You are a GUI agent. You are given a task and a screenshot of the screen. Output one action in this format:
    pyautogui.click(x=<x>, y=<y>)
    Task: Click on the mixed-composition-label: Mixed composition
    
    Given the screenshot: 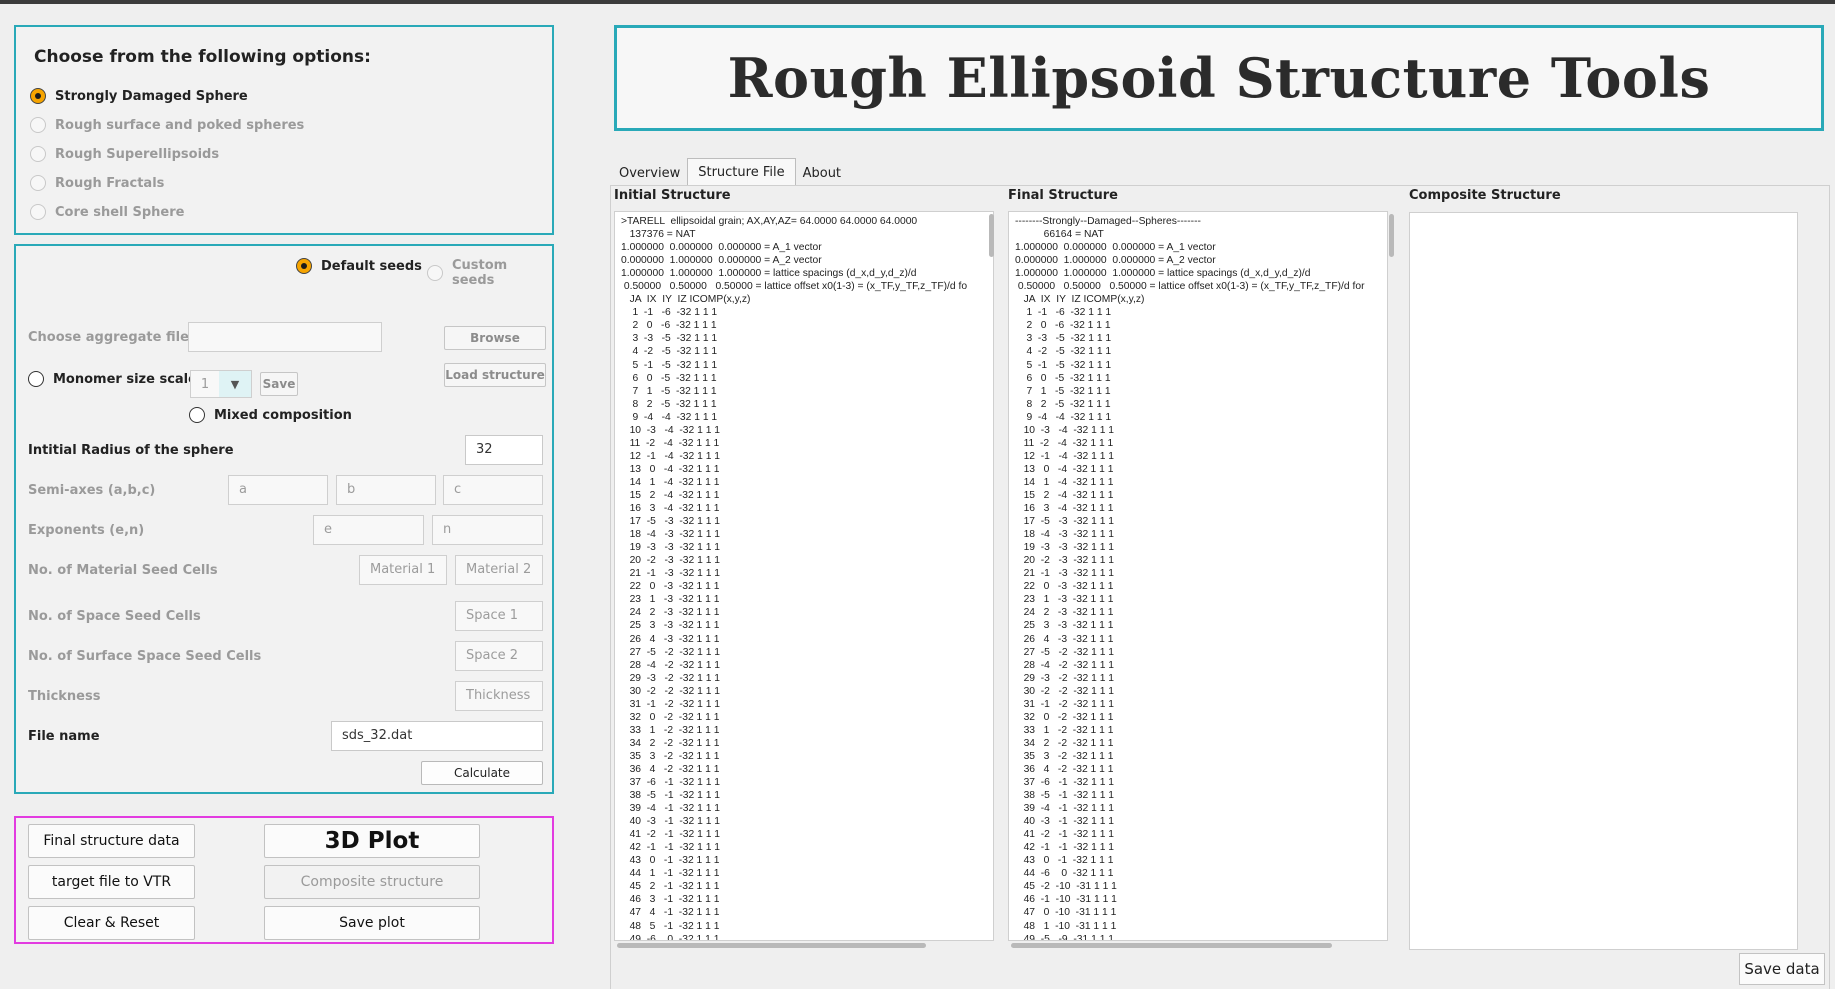 What is the action you would take?
    pyautogui.click(x=283, y=415)
    